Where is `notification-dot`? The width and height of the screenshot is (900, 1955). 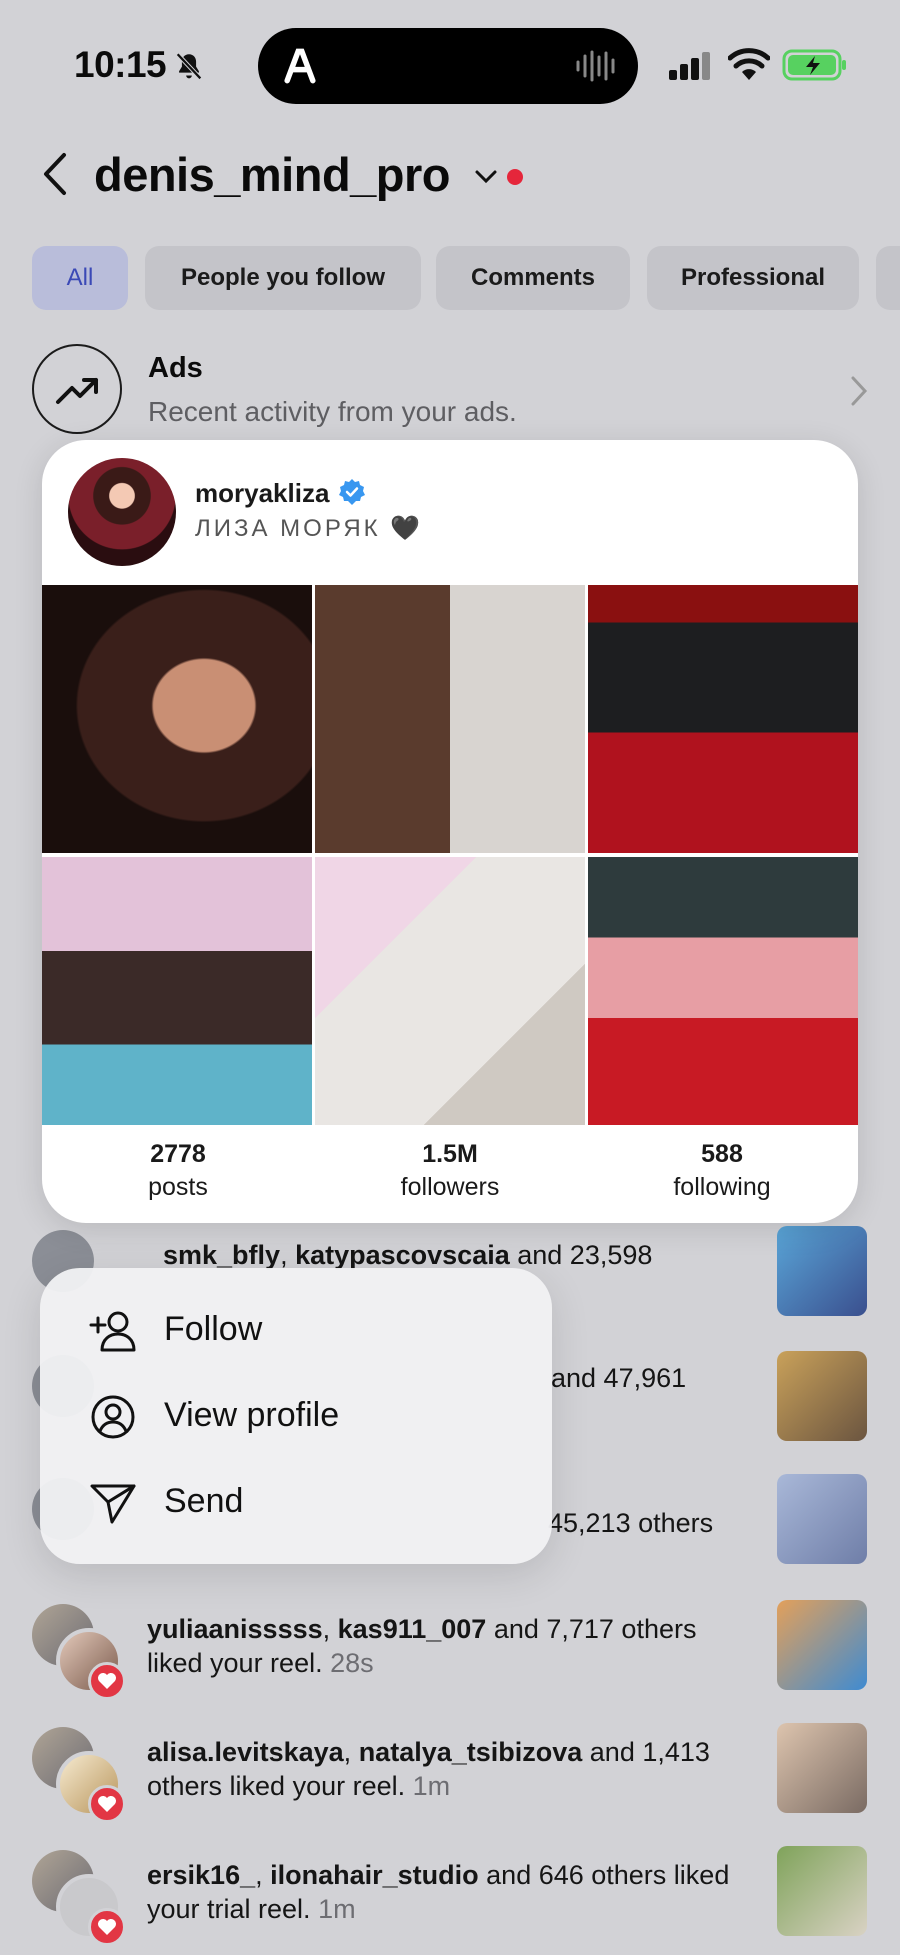 notification-dot is located at coordinates (515, 177).